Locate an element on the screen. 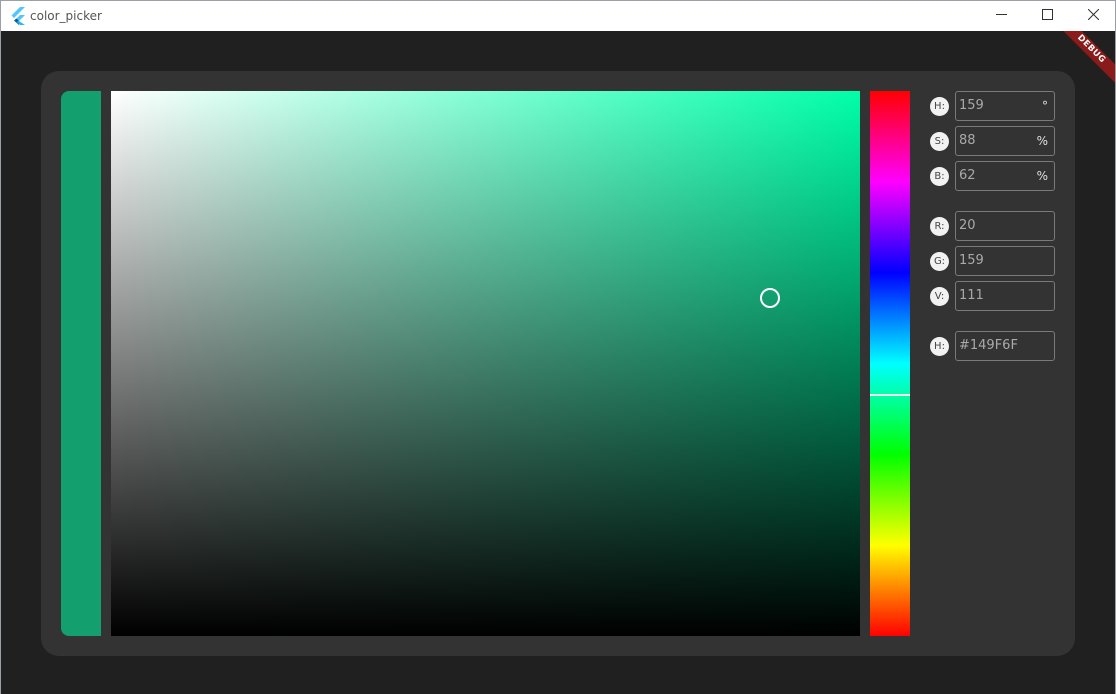 Image resolution: width=1116 pixels, height=694 pixels. minimize-button is located at coordinates (1001, 16).